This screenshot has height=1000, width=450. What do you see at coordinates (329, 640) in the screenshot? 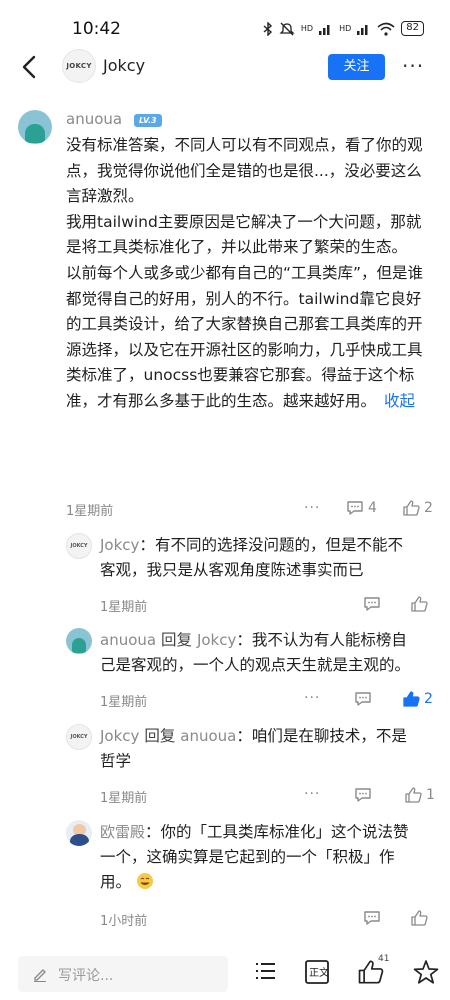
I see `reply-line: 我不认为有人能标榜自` at bounding box center [329, 640].